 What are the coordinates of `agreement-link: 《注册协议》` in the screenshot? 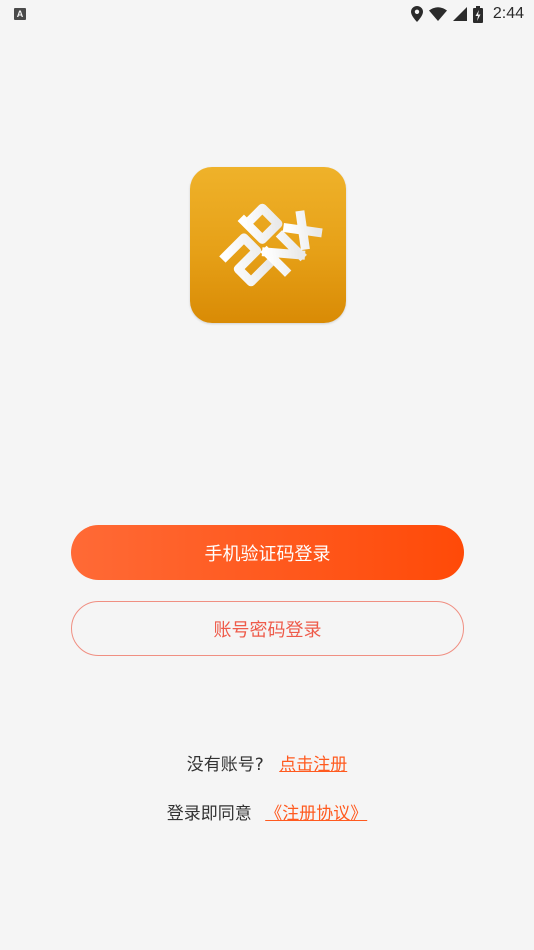 It's located at (316, 814).